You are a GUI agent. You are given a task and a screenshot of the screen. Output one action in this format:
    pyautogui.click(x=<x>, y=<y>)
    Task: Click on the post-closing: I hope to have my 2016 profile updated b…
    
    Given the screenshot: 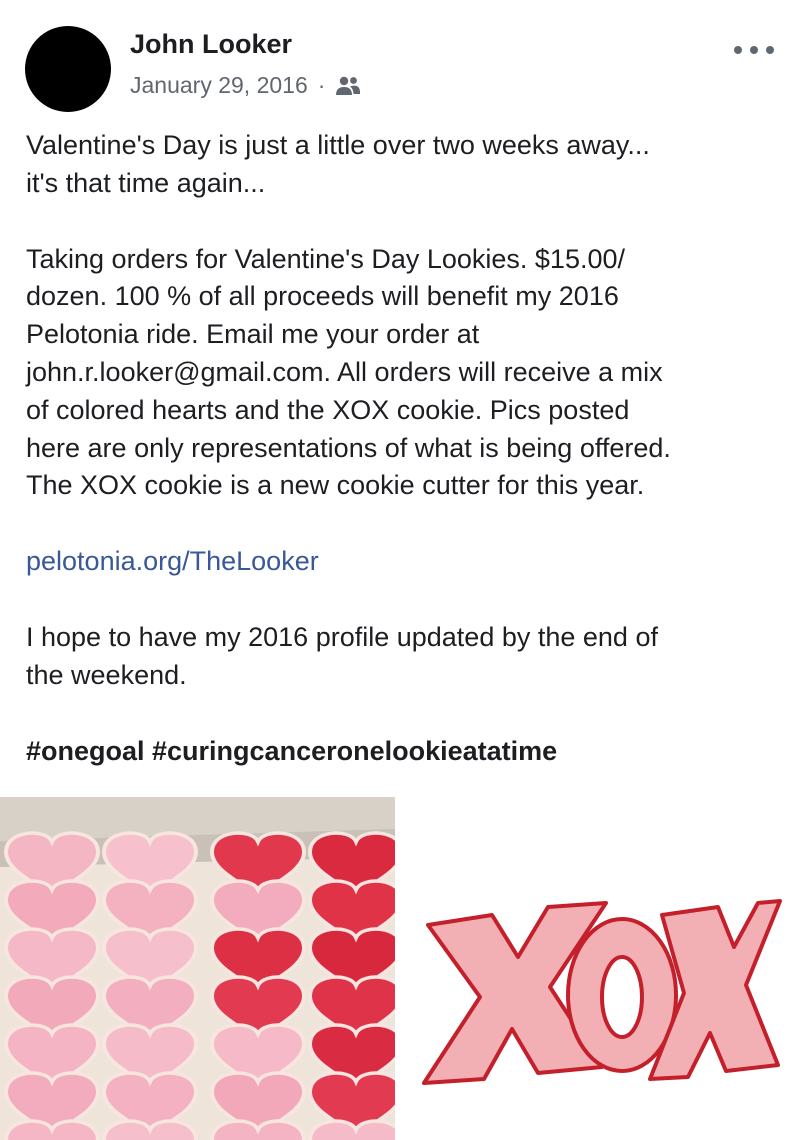 What is the action you would take?
    pyautogui.click(x=342, y=655)
    